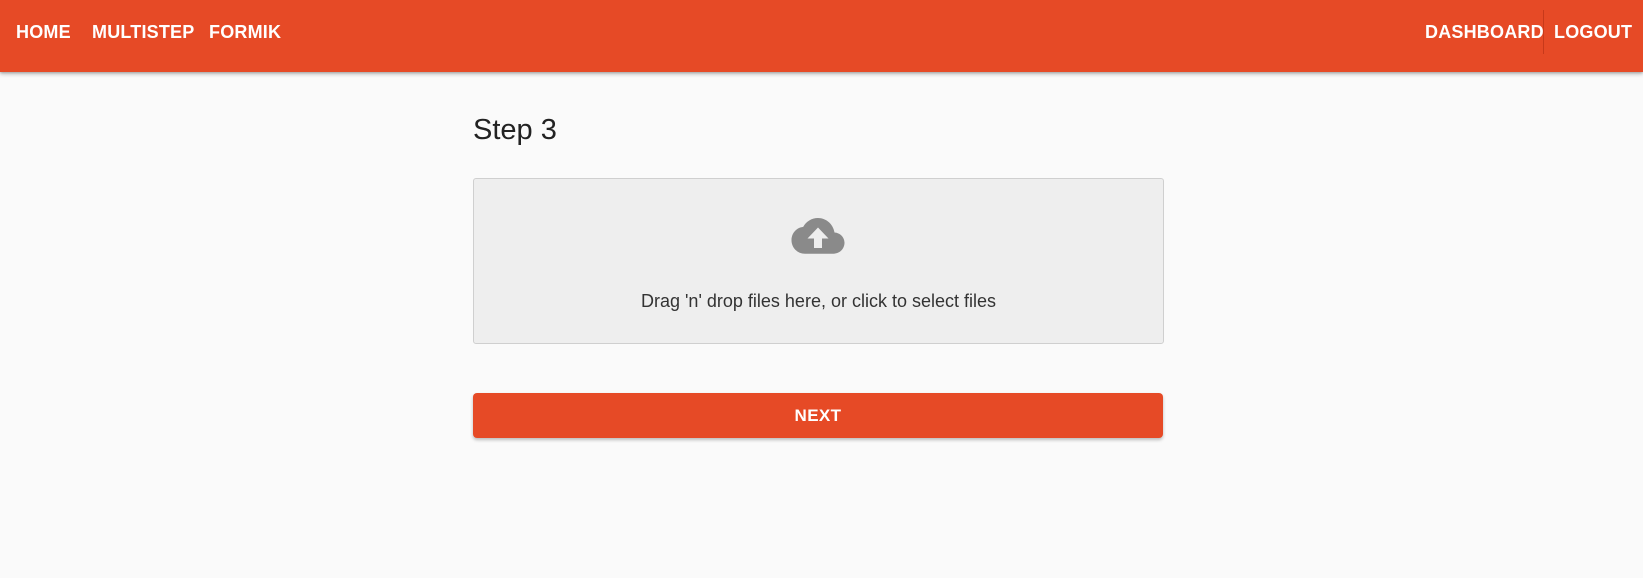 Image resolution: width=1643 pixels, height=578 pixels. I want to click on cloud-upload-icon, so click(818, 236).